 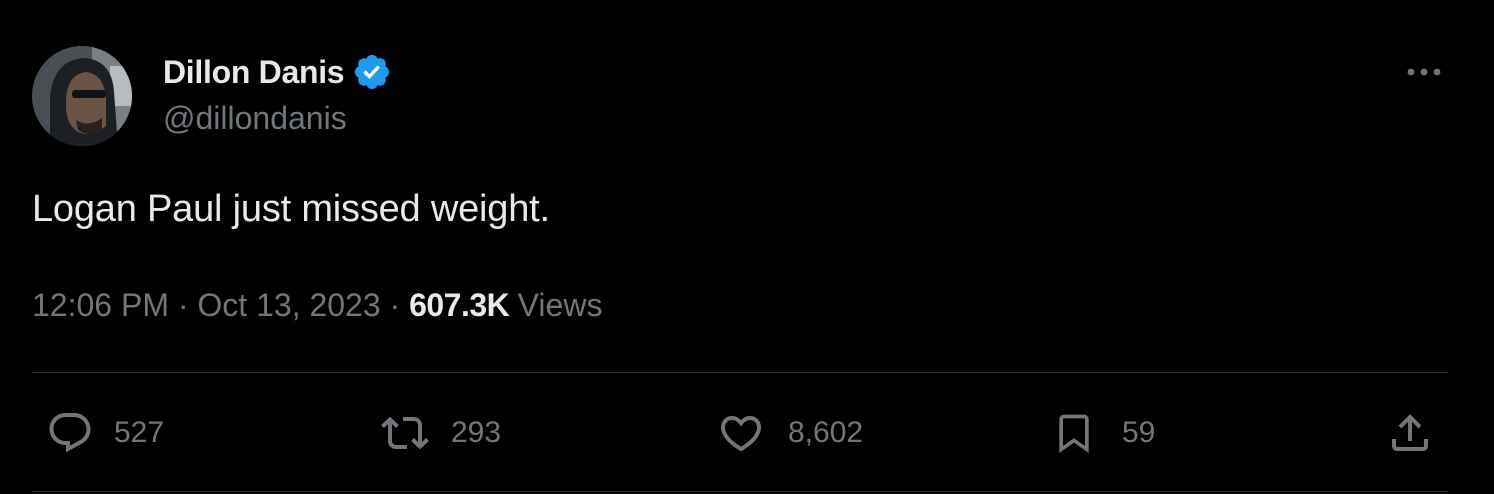 I want to click on reply-count: 527, so click(x=139, y=432).